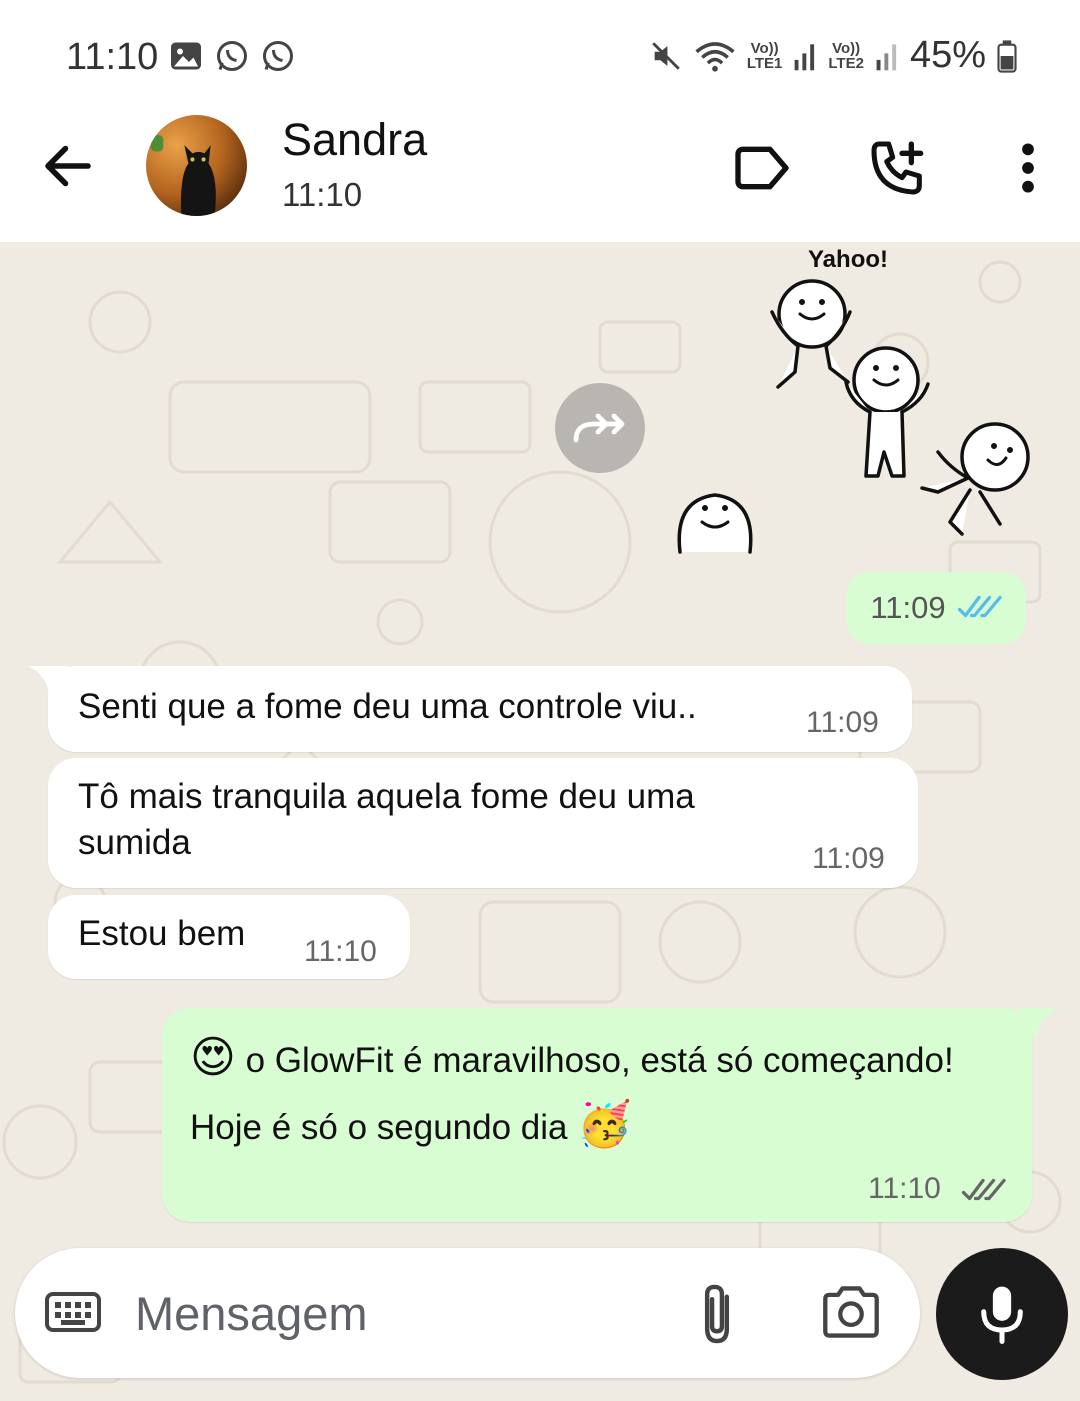 The width and height of the screenshot is (1080, 1401). I want to click on sim2-label: Vo)) LTE2, so click(846, 55).